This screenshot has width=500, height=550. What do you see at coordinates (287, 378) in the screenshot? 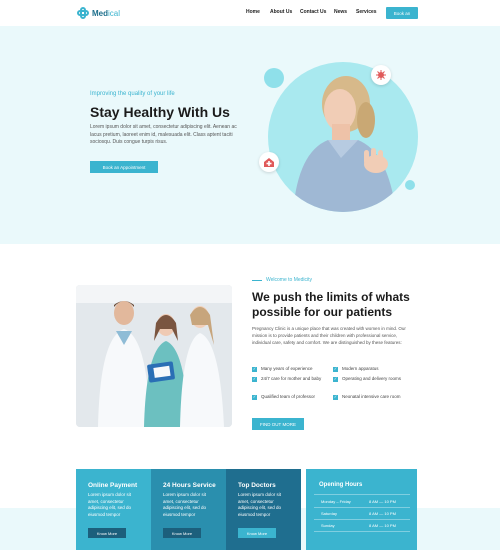
I see `feature-item: ✓ 24/7 care for mother and baby` at bounding box center [287, 378].